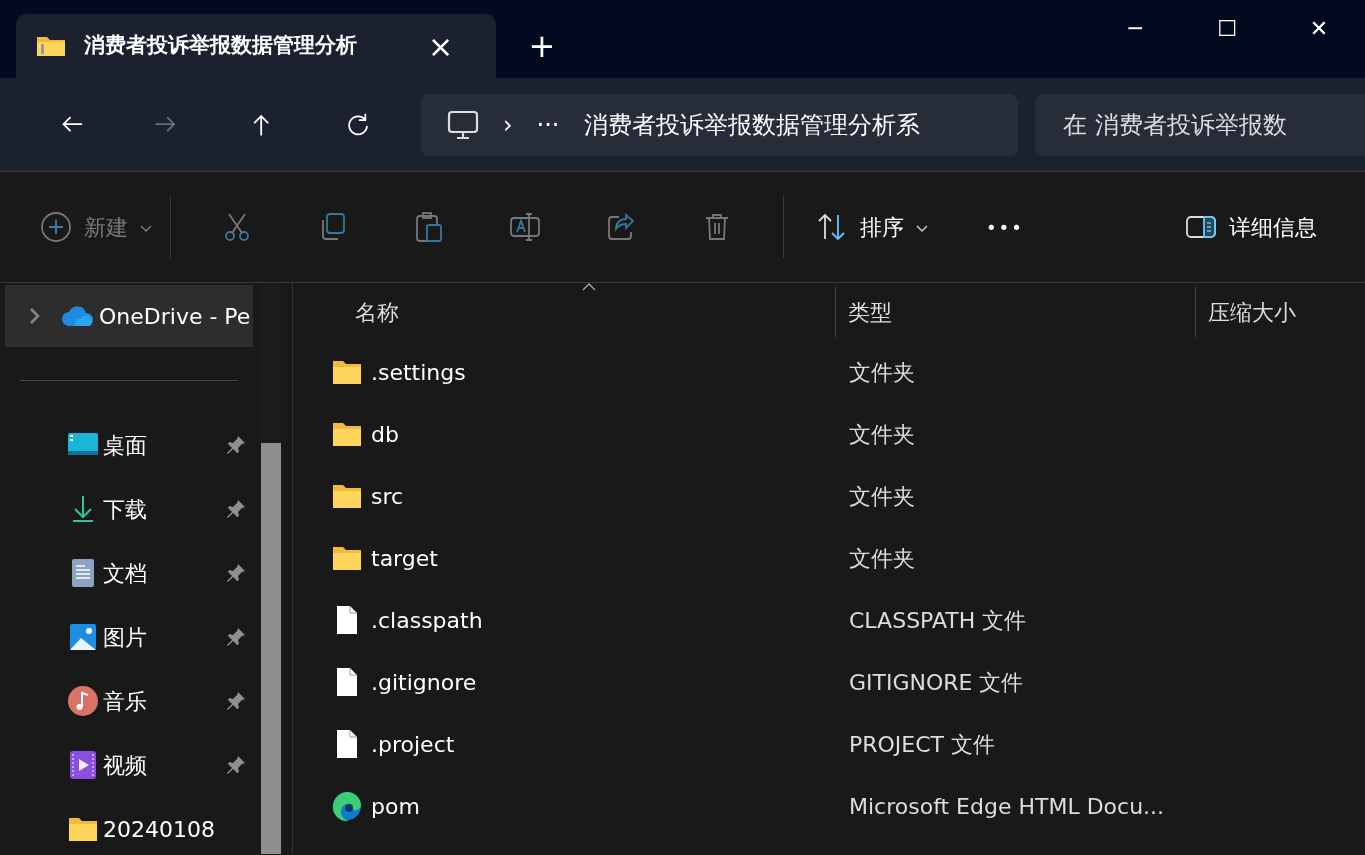 This screenshot has width=1365, height=855. What do you see at coordinates (127, 637) in the screenshot?
I see `sidebar-item: 图片` at bounding box center [127, 637].